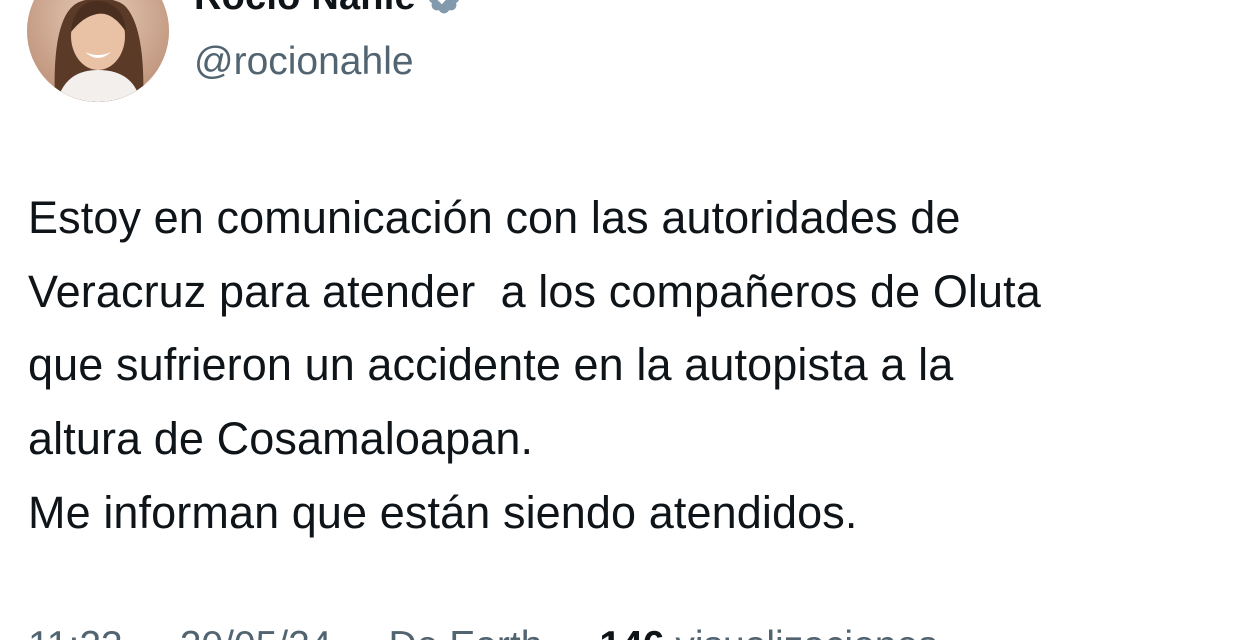 The image size is (1258, 640). What do you see at coordinates (75, 632) in the screenshot?
I see `tweet-time: 11:23` at bounding box center [75, 632].